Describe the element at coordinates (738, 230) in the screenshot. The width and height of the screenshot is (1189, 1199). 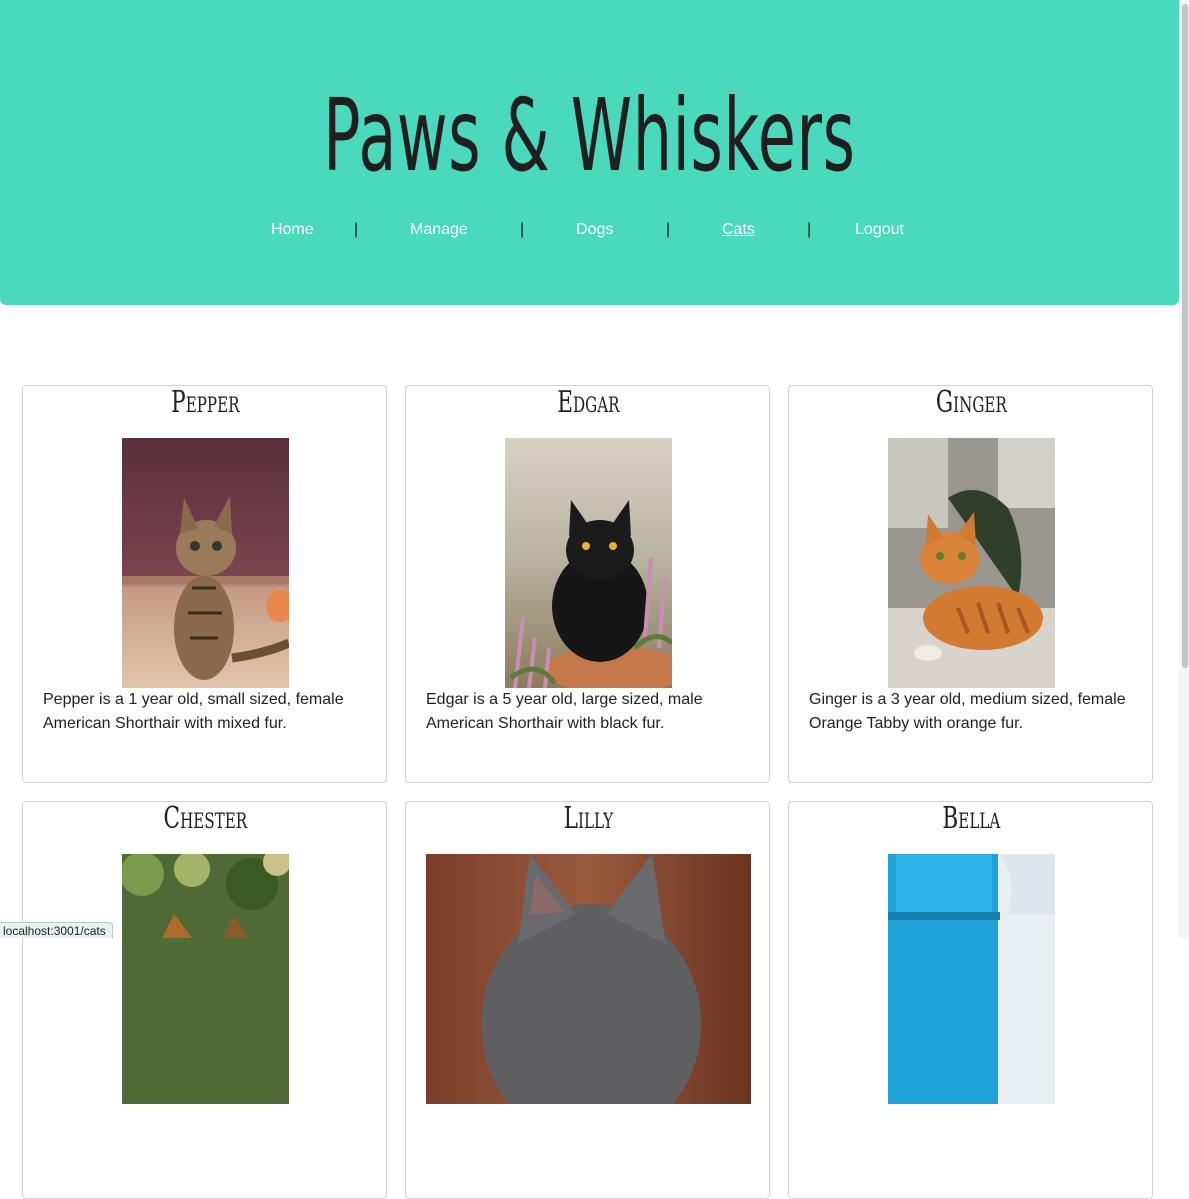
I see `nav-cats-link: Cats` at that location.